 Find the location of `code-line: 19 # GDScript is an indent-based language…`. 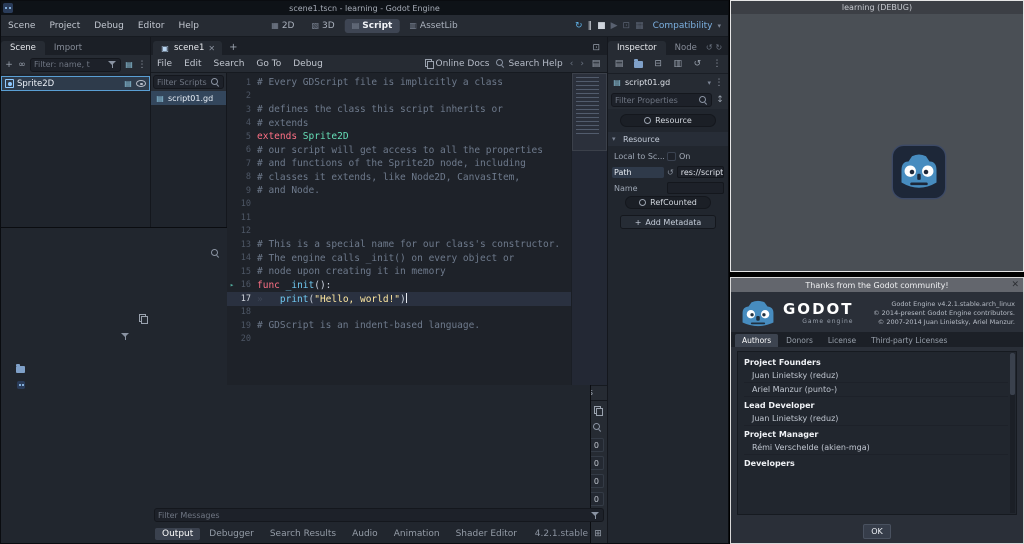

code-line: 19 # GDScript is an indent-based language… is located at coordinates (417, 326).